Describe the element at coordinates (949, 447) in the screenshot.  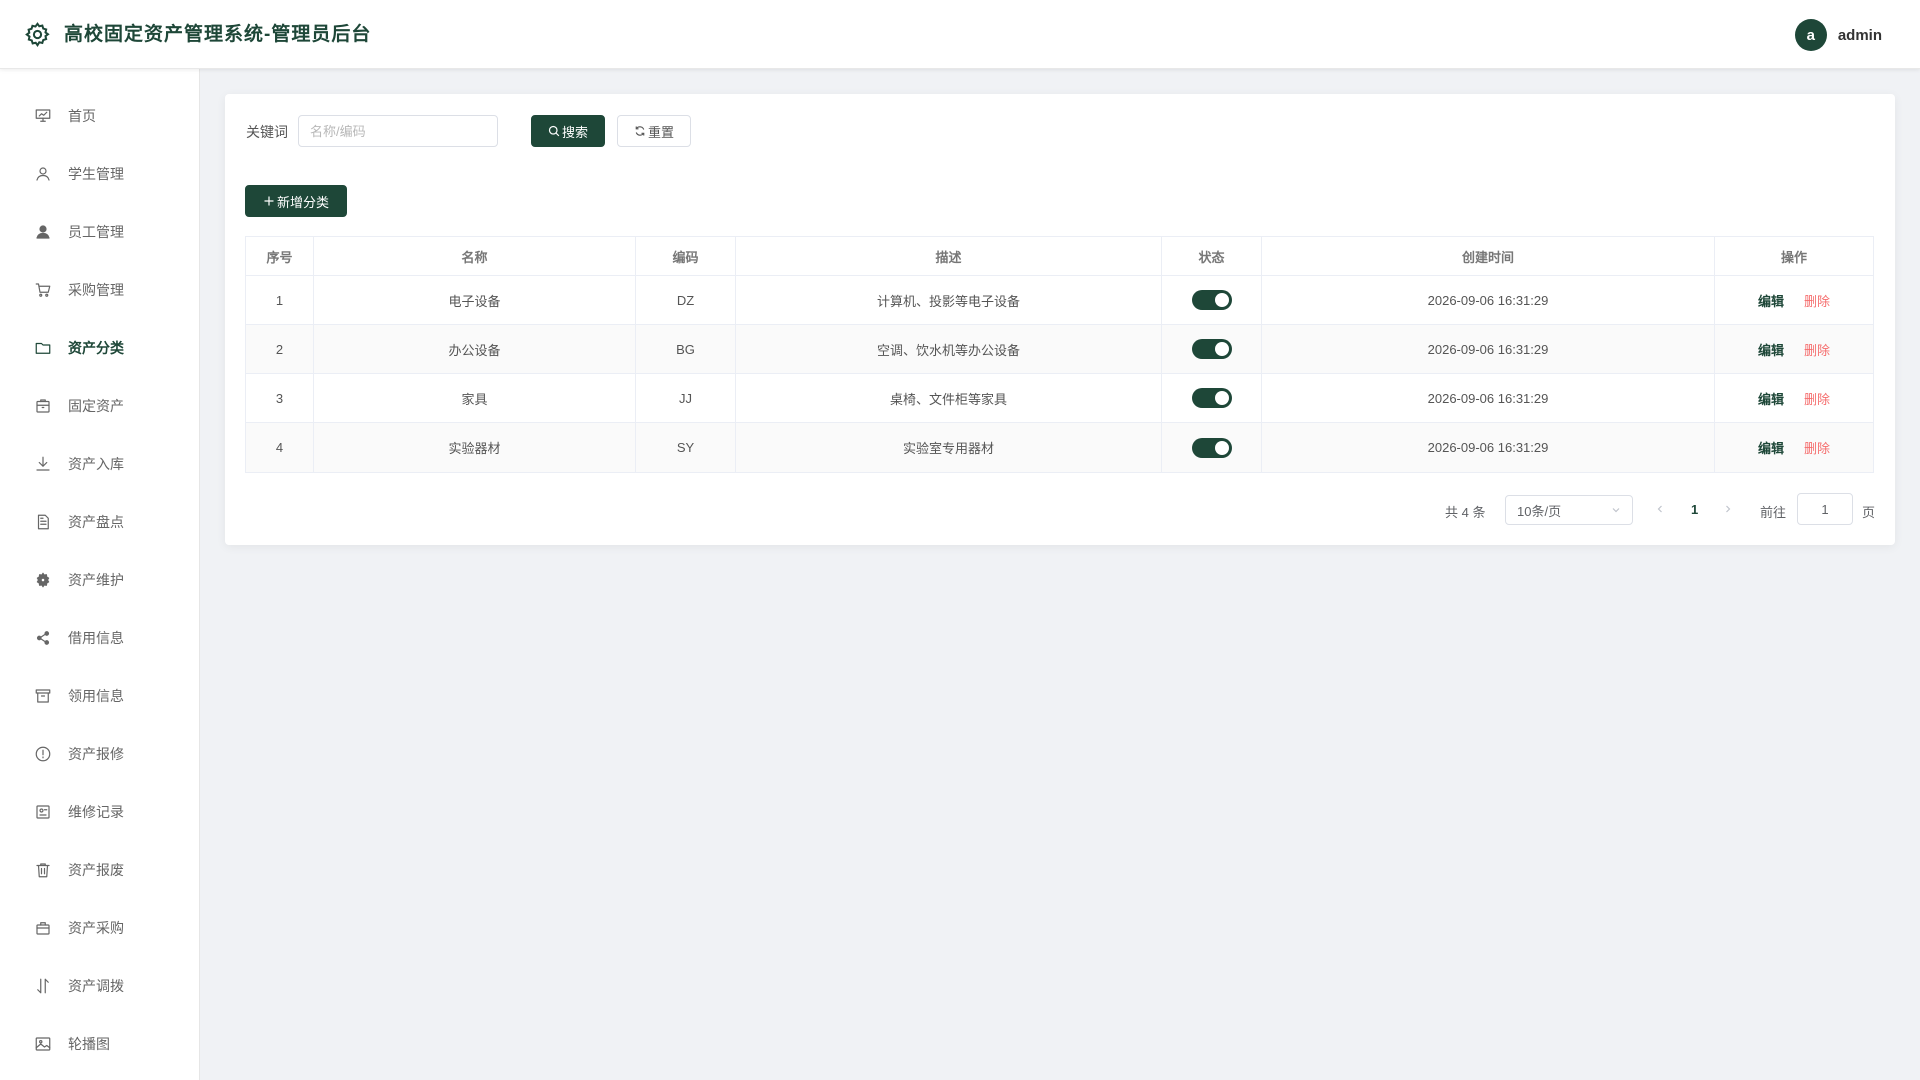
I see `category-description: 实验室专用器材` at that location.